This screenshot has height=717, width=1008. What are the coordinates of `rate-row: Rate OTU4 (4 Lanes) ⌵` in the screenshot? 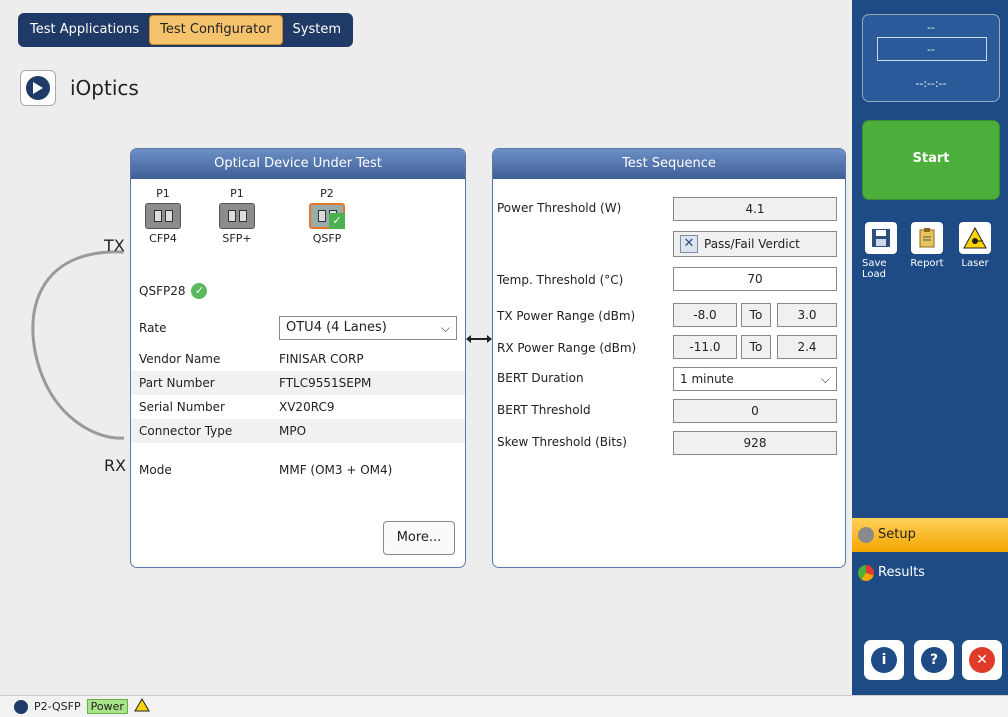 It's located at (298, 328).